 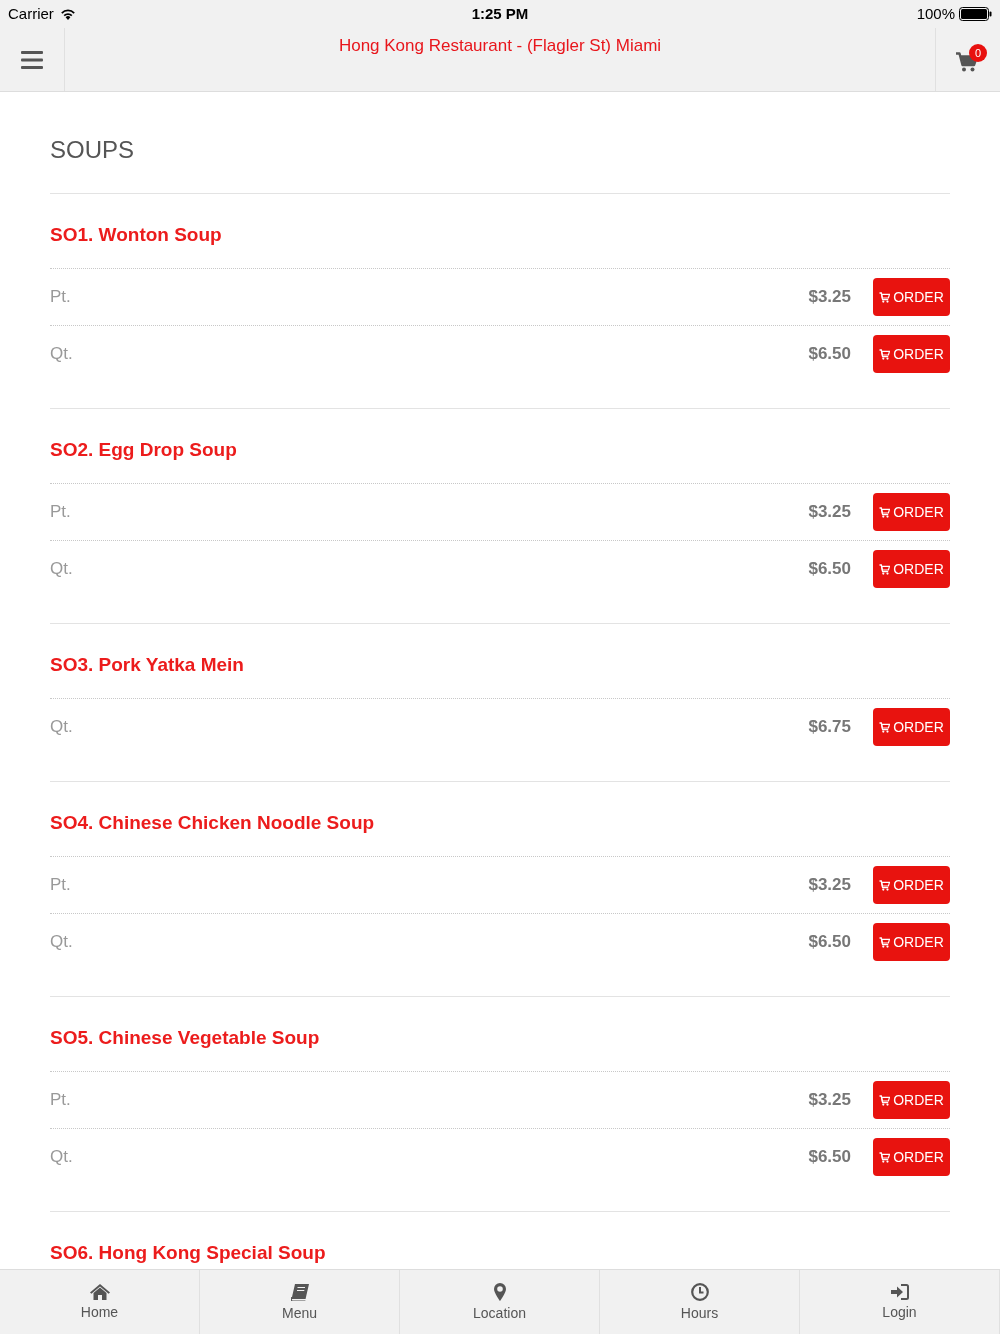 I want to click on item-title: SO5. Chinese Vegetable Soup, so click(x=185, y=1038).